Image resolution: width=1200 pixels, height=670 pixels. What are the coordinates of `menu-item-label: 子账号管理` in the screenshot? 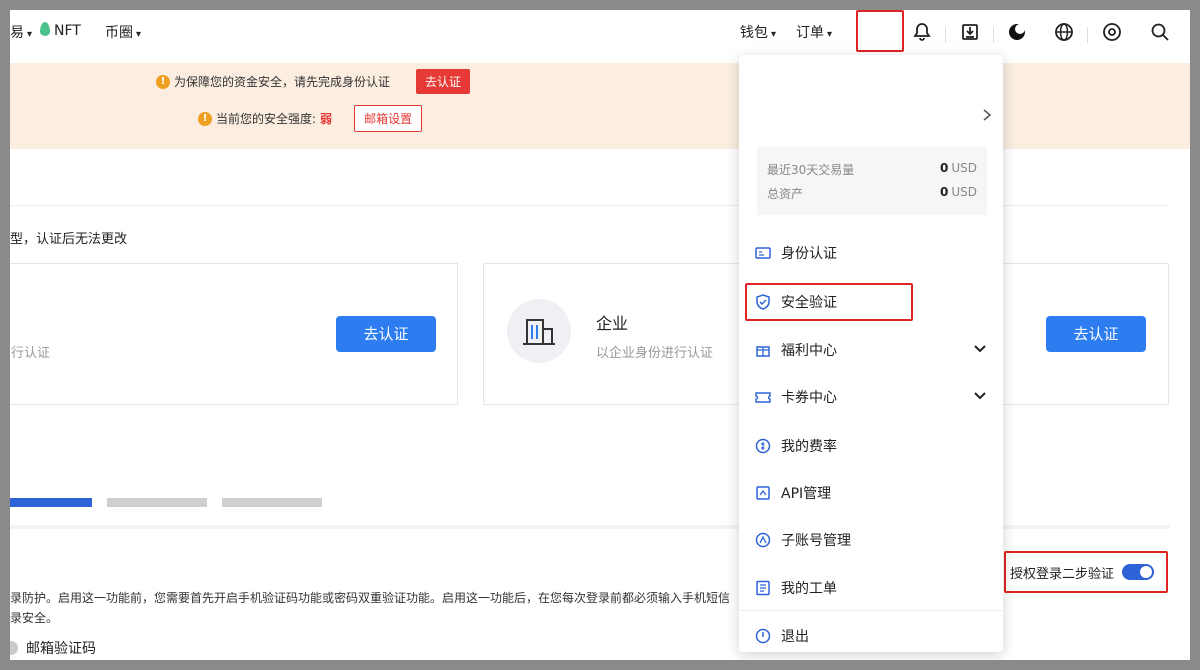 It's located at (816, 541).